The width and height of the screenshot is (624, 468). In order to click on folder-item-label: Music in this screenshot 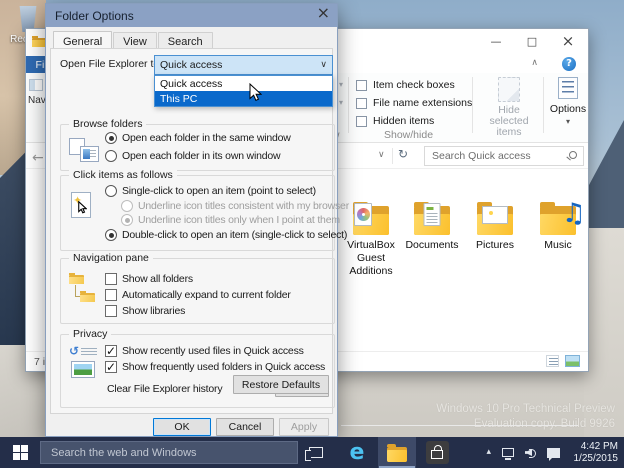, I will do `click(558, 245)`.